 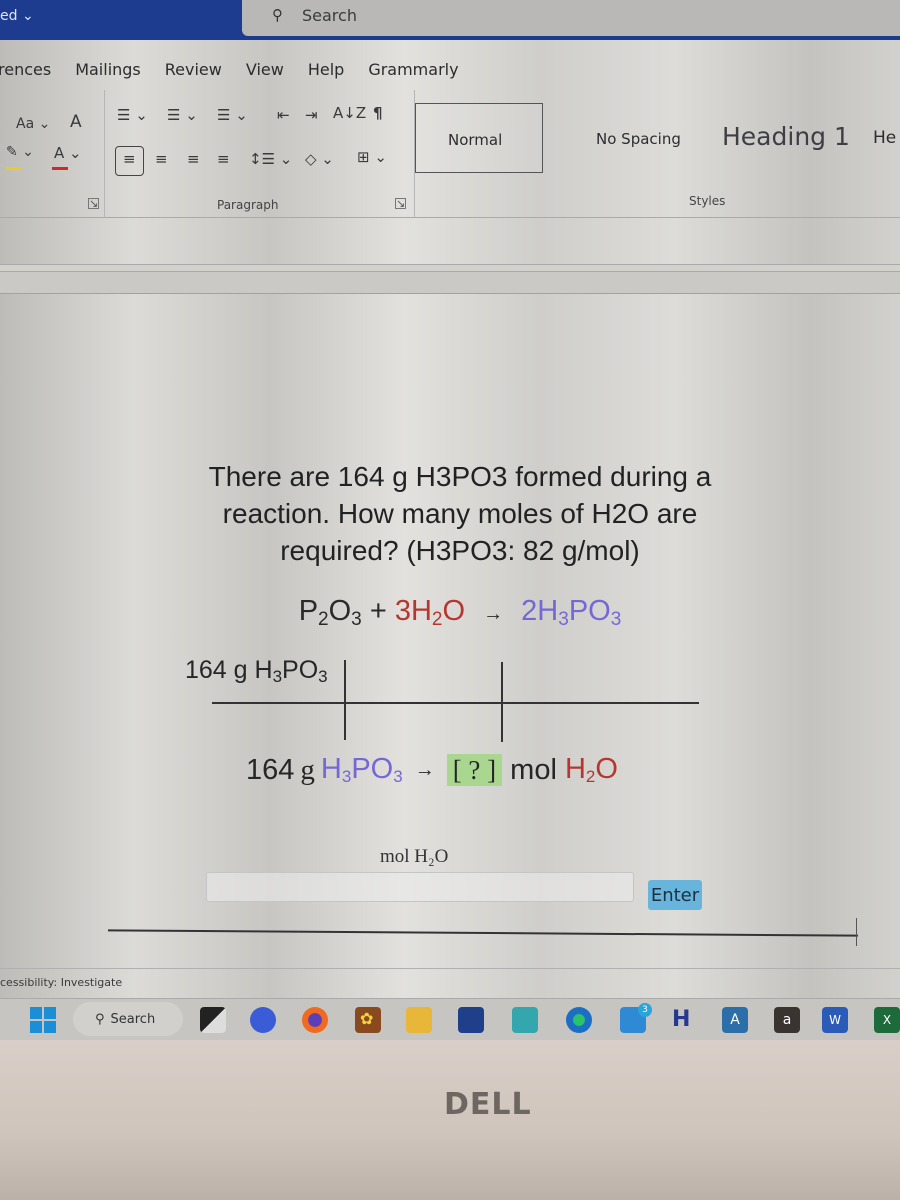 What do you see at coordinates (786, 136) in the screenshot?
I see `style-heading-1: Heading 1` at bounding box center [786, 136].